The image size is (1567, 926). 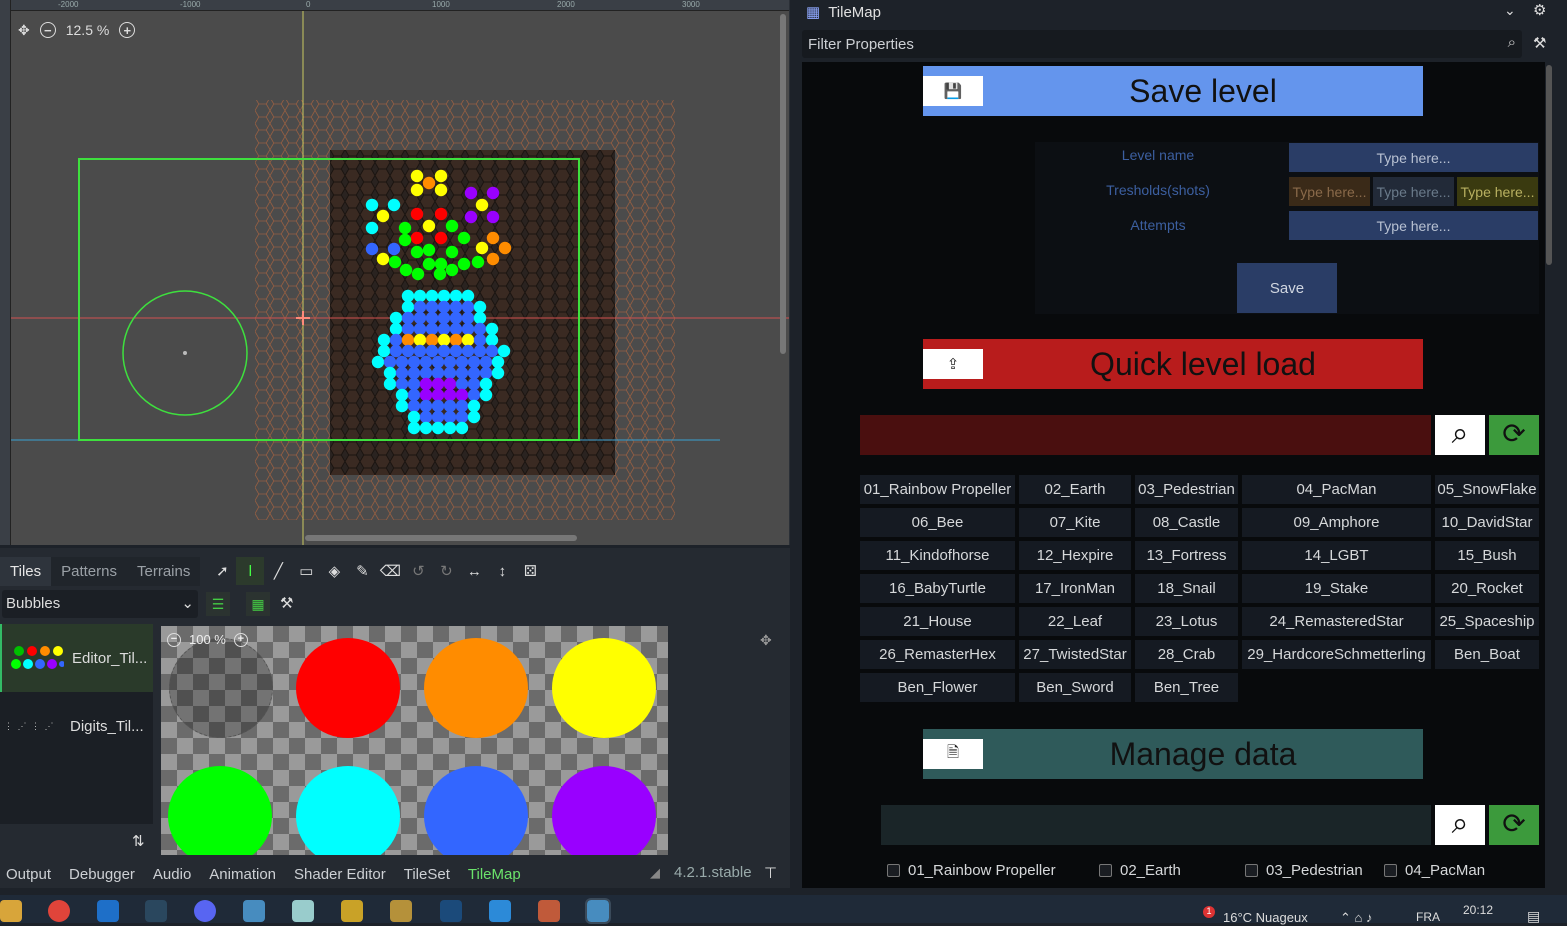 I want to click on tab-tilemap: TileMap, so click(x=494, y=874).